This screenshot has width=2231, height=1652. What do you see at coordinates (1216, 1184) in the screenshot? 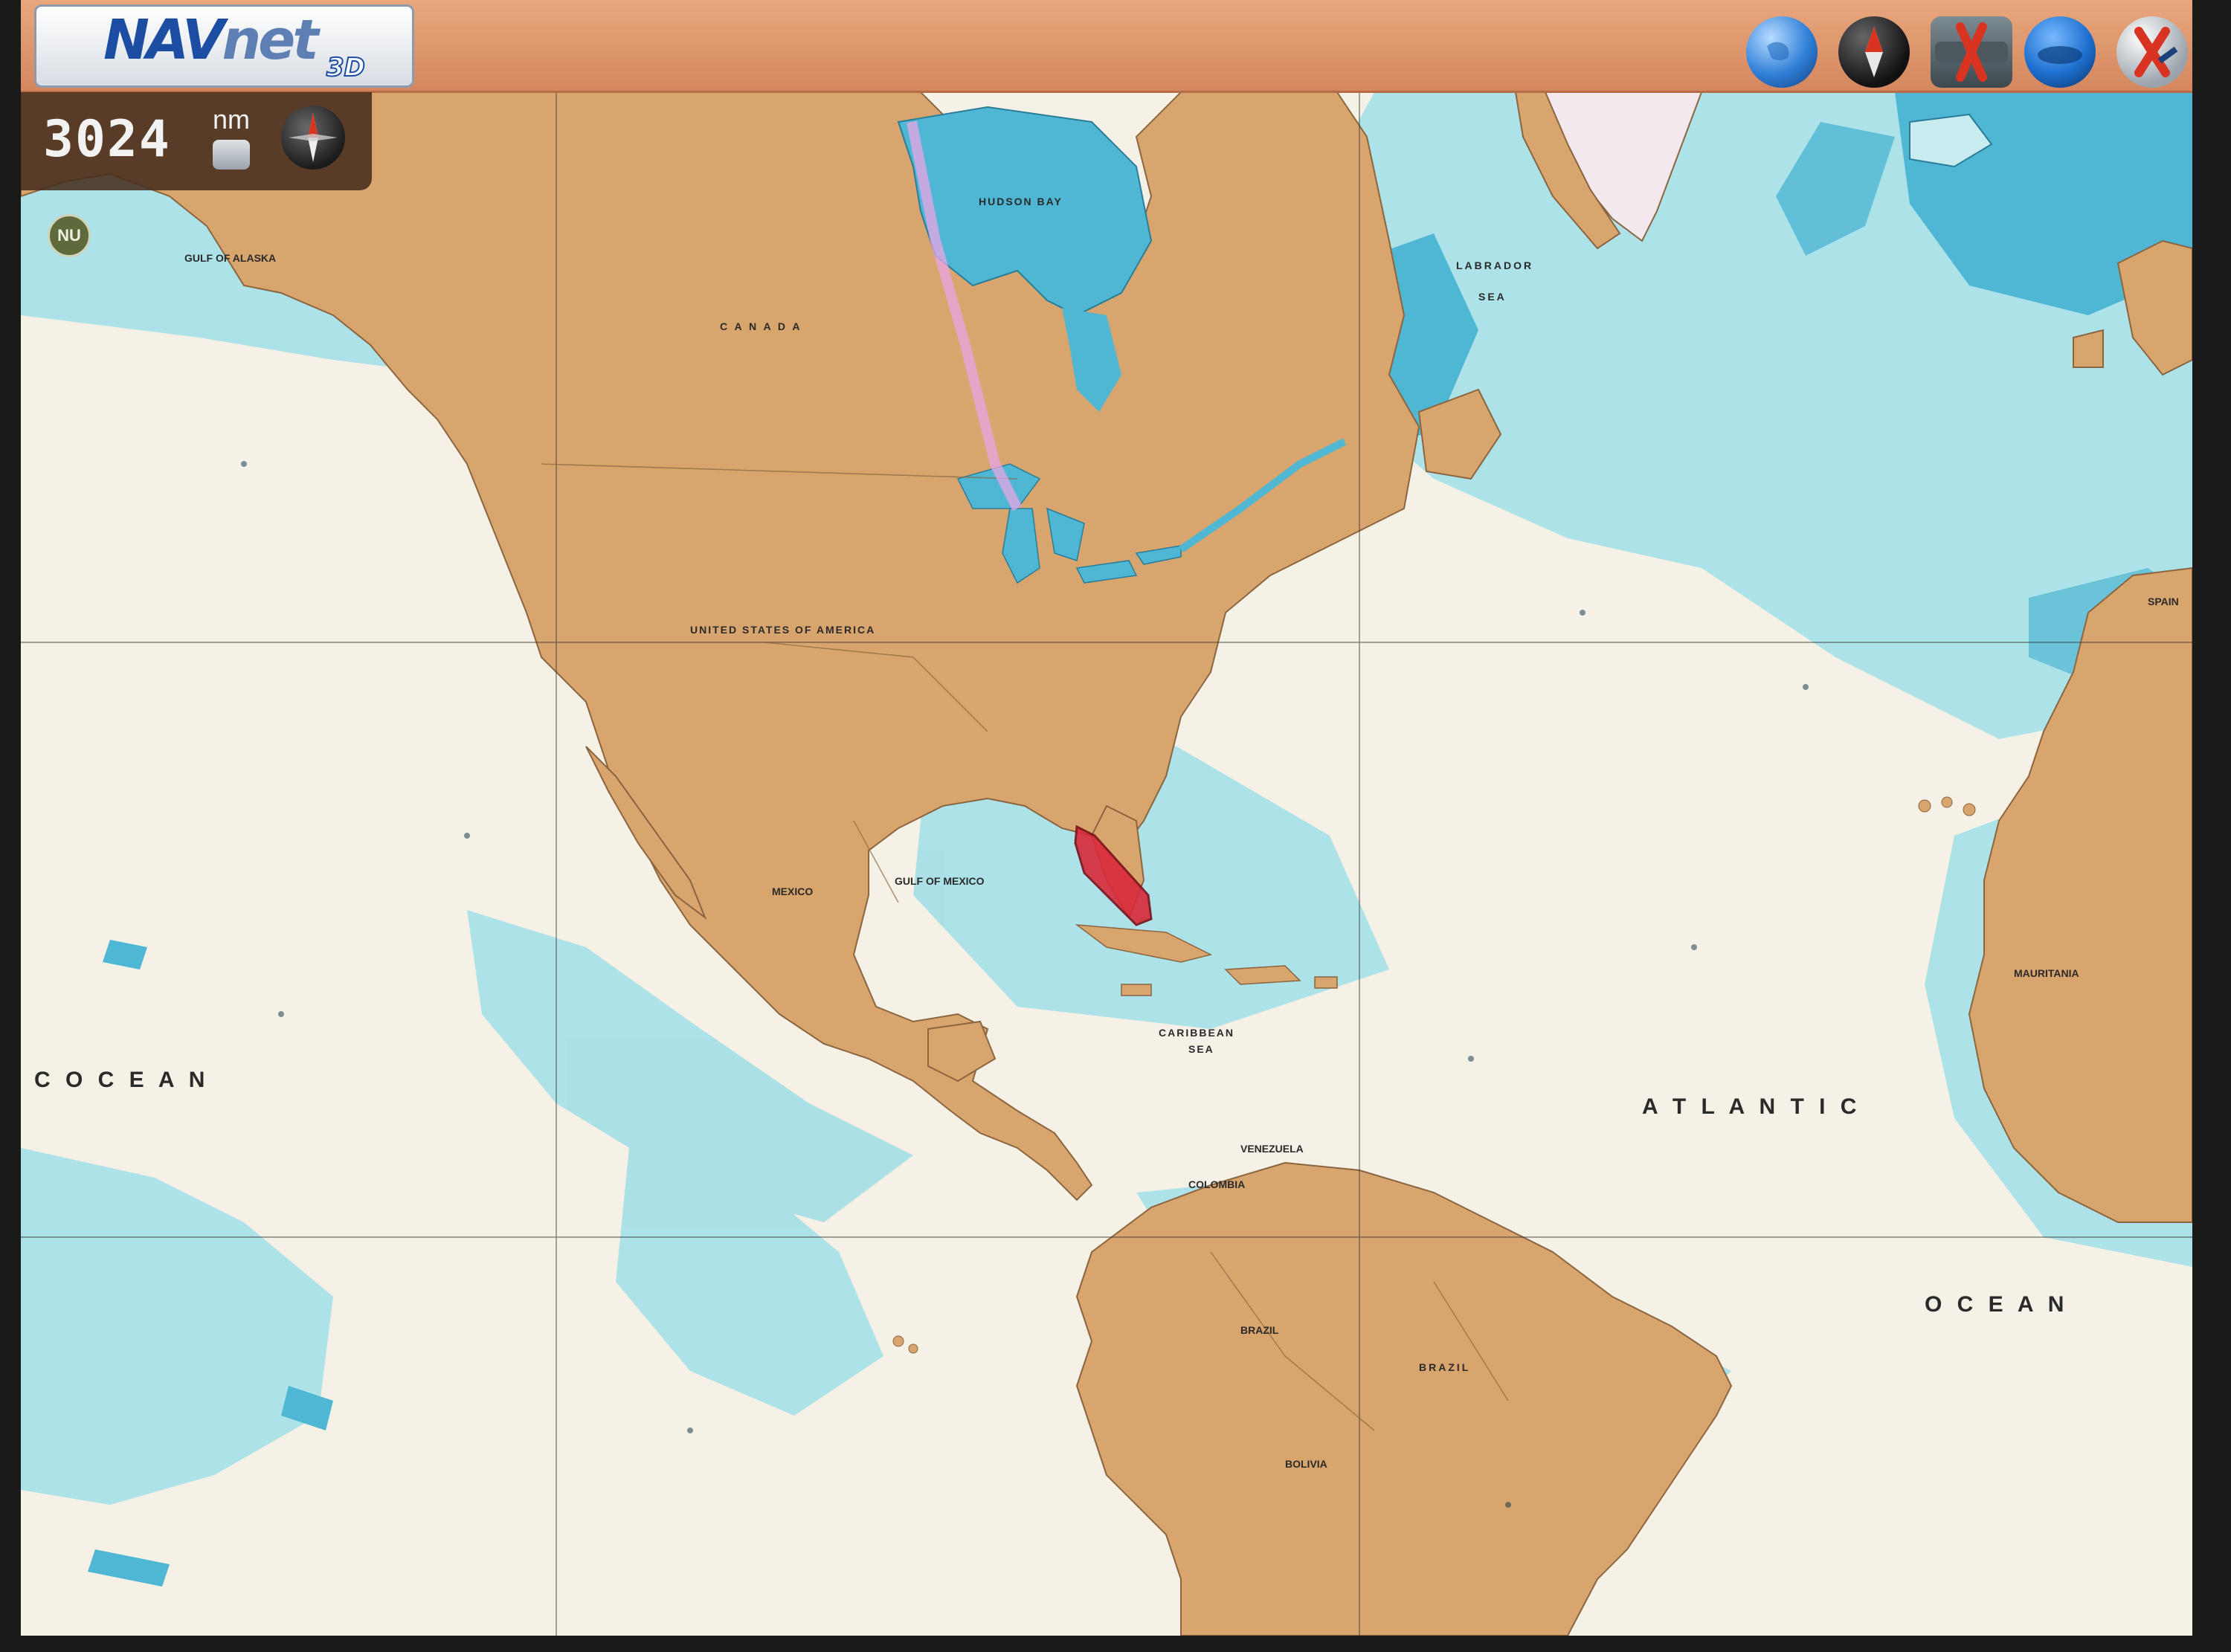
I see `label-colombia: COLOMBIA` at bounding box center [1216, 1184].